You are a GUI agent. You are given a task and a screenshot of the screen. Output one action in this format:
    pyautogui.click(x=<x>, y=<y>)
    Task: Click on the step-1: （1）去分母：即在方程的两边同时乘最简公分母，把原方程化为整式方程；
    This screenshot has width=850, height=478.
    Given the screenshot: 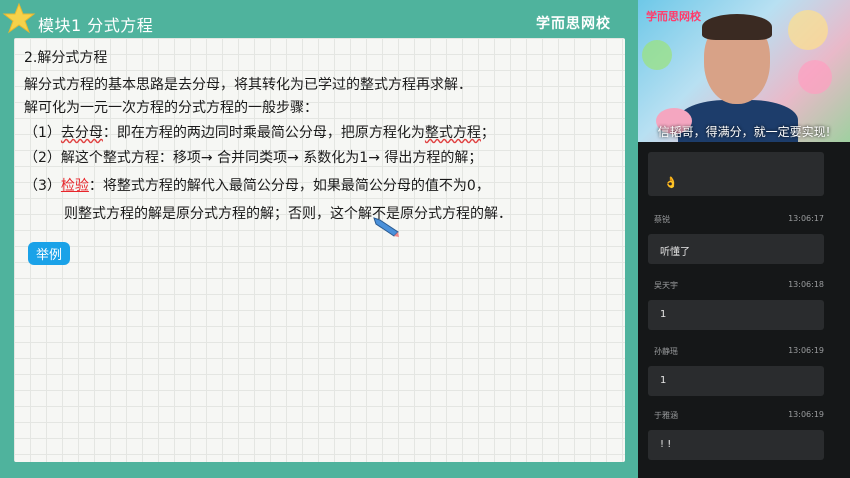 What is the action you would take?
    pyautogui.click(x=259, y=132)
    